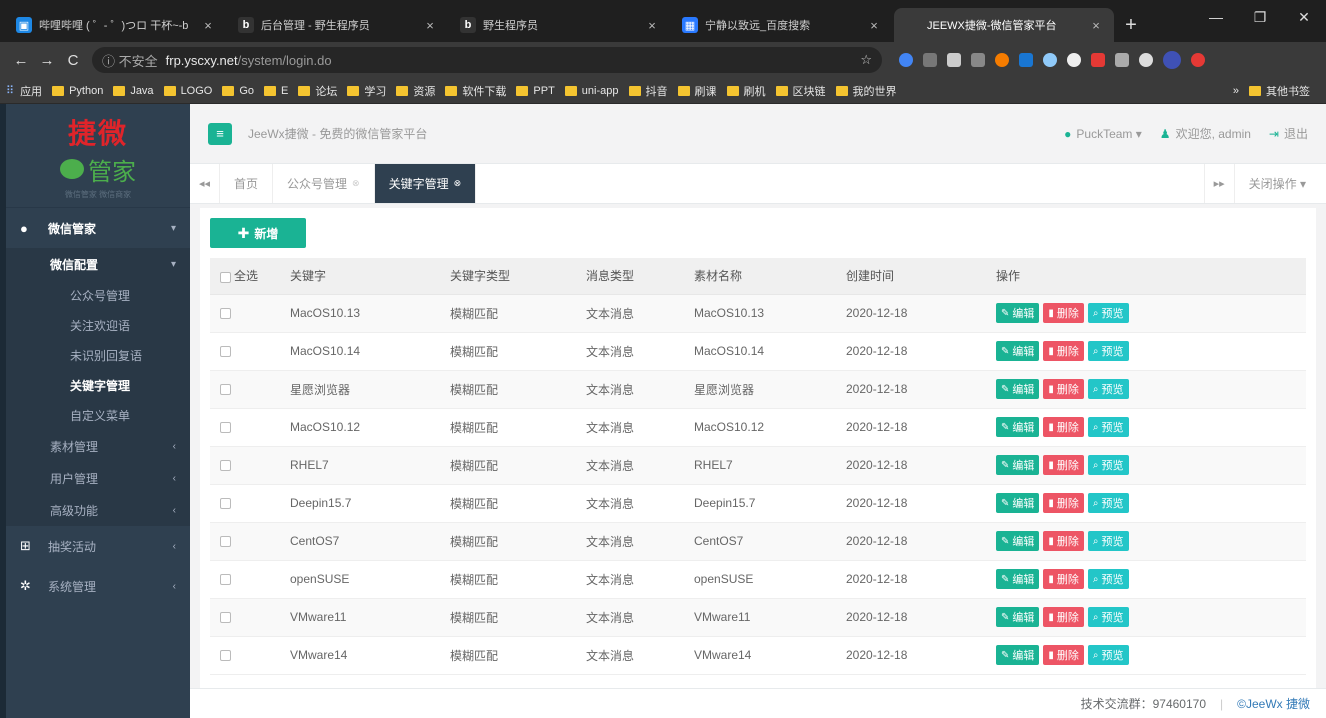  Describe the element at coordinates (47, 60) in the screenshot. I see `forward-icon: →` at that location.